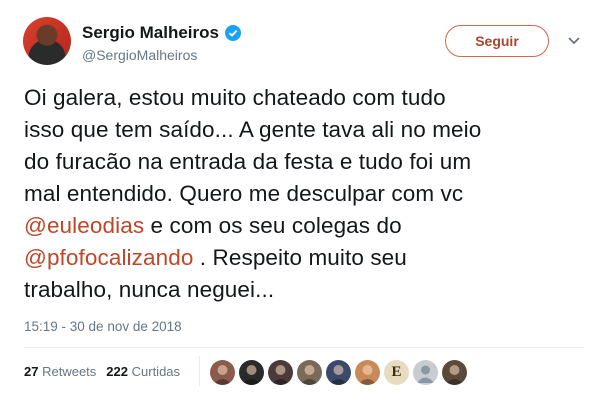 The width and height of the screenshot is (610, 407). What do you see at coordinates (273, 225) in the screenshot?
I see `tweet-text-segment: e com os seu colegas do` at bounding box center [273, 225].